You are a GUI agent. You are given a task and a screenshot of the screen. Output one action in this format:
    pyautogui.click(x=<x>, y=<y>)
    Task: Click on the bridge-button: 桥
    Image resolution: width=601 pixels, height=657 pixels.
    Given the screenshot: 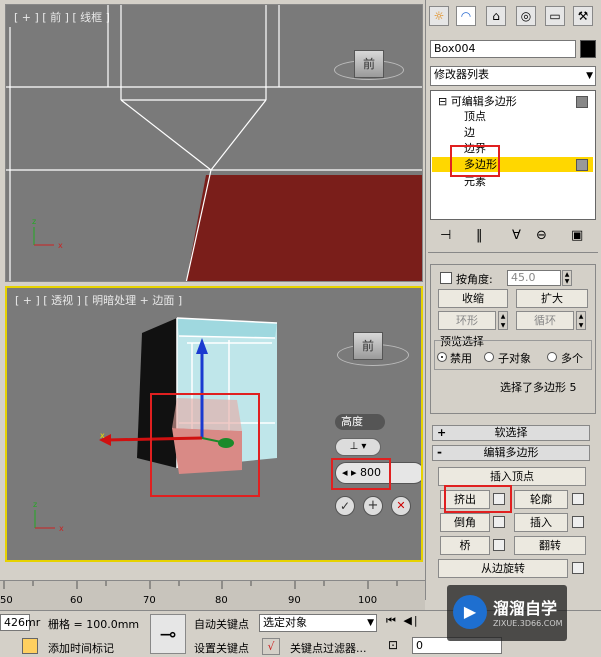 What is the action you would take?
    pyautogui.click(x=465, y=545)
    